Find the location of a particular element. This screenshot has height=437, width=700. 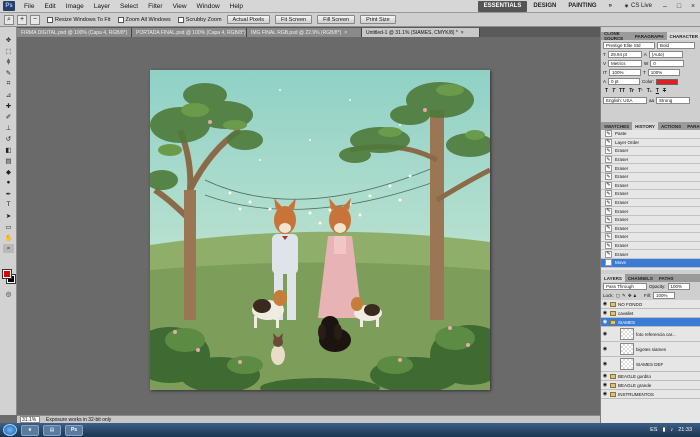

menu-select: Select is located at coordinates (129, 6).